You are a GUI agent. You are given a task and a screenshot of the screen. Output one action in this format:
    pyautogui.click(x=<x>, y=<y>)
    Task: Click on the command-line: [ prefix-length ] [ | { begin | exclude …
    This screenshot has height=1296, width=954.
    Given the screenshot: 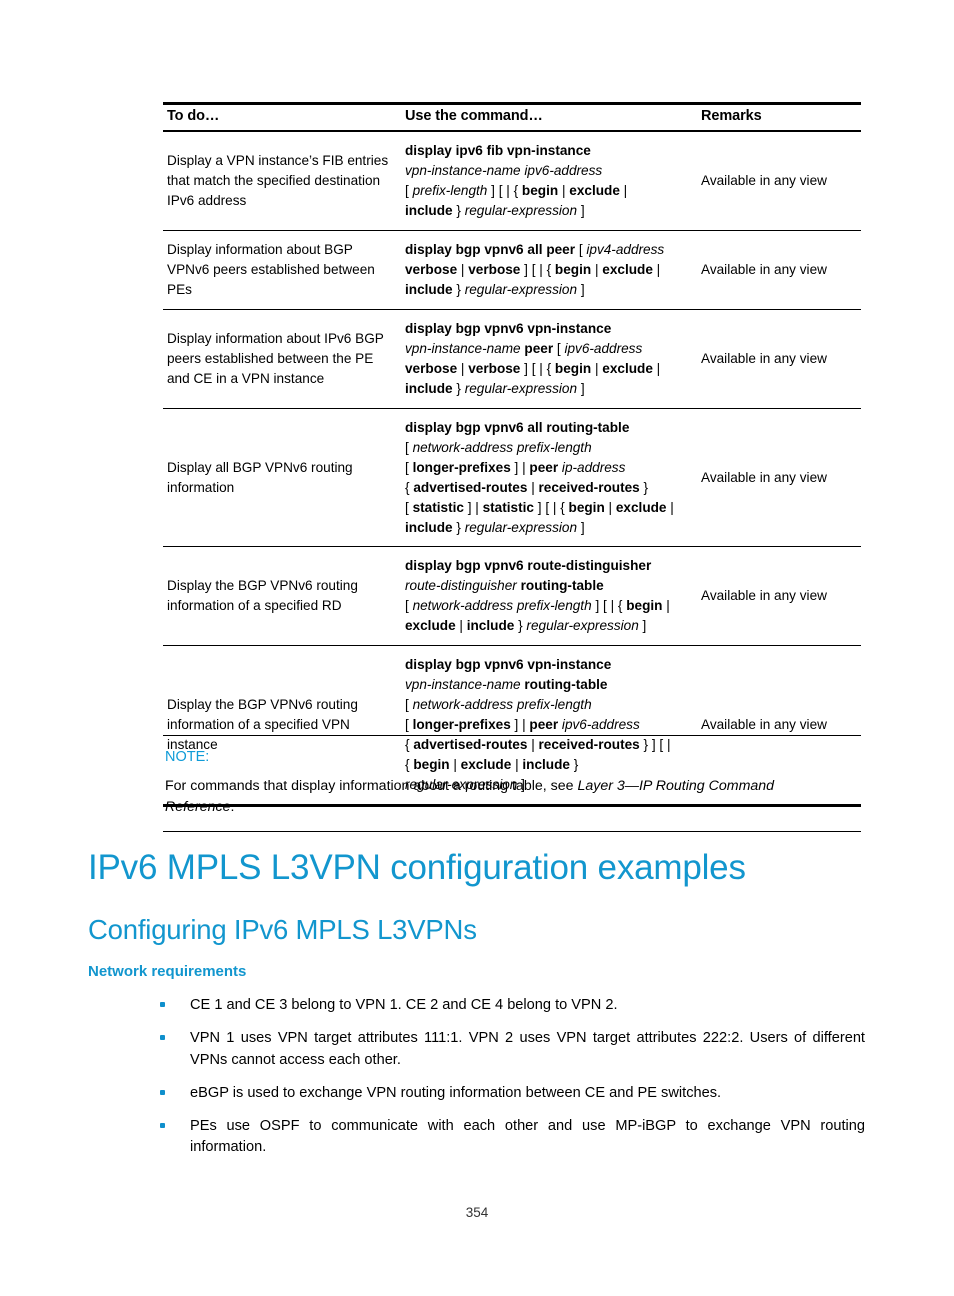 What is the action you would take?
    pyautogui.click(x=516, y=190)
    